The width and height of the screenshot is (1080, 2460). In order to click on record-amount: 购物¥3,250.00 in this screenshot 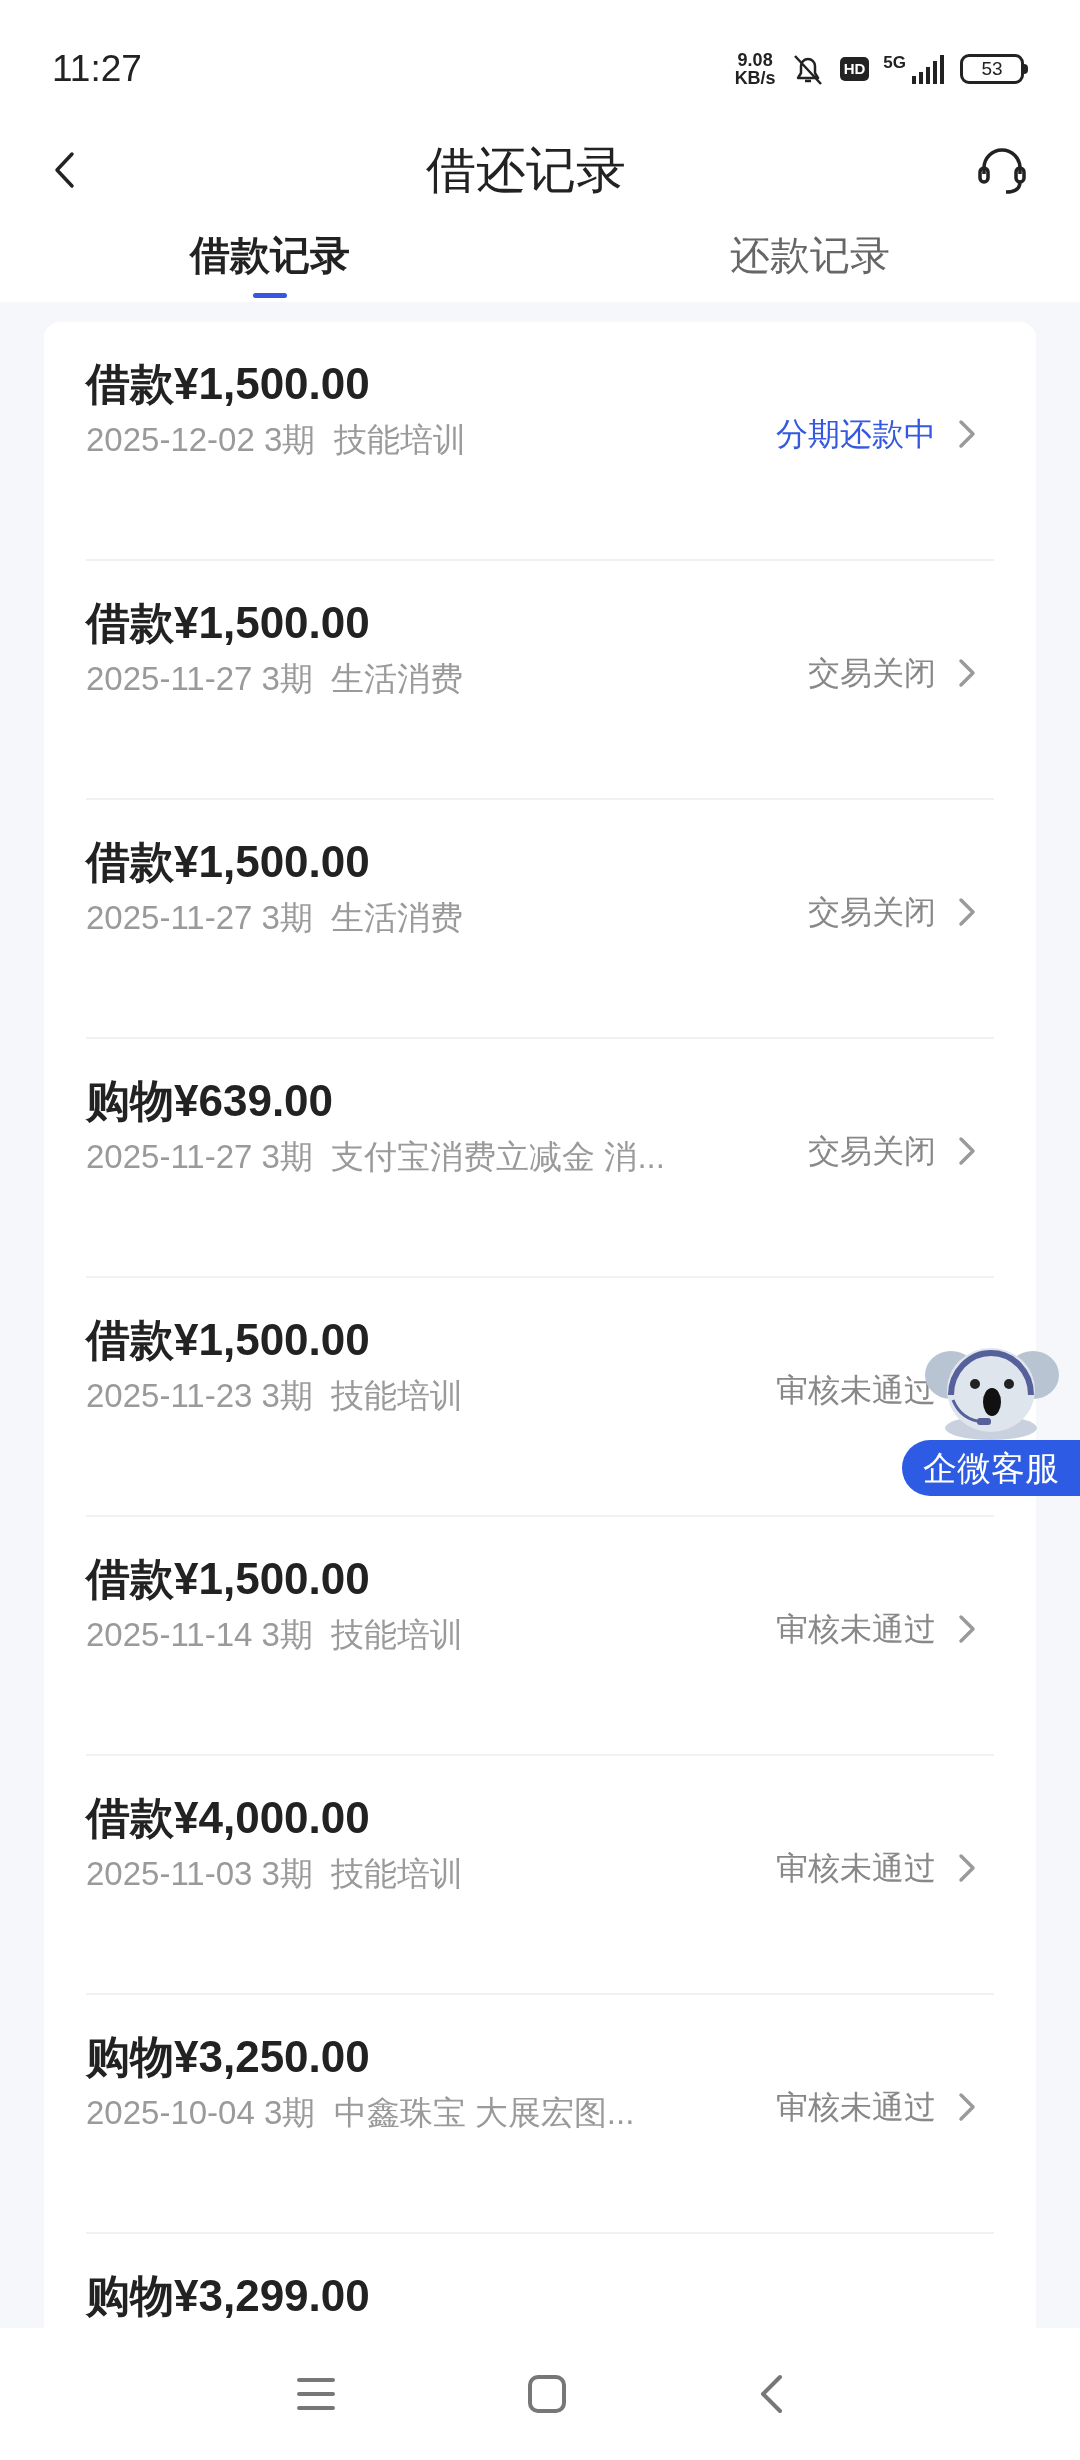, I will do `click(228, 2057)`.